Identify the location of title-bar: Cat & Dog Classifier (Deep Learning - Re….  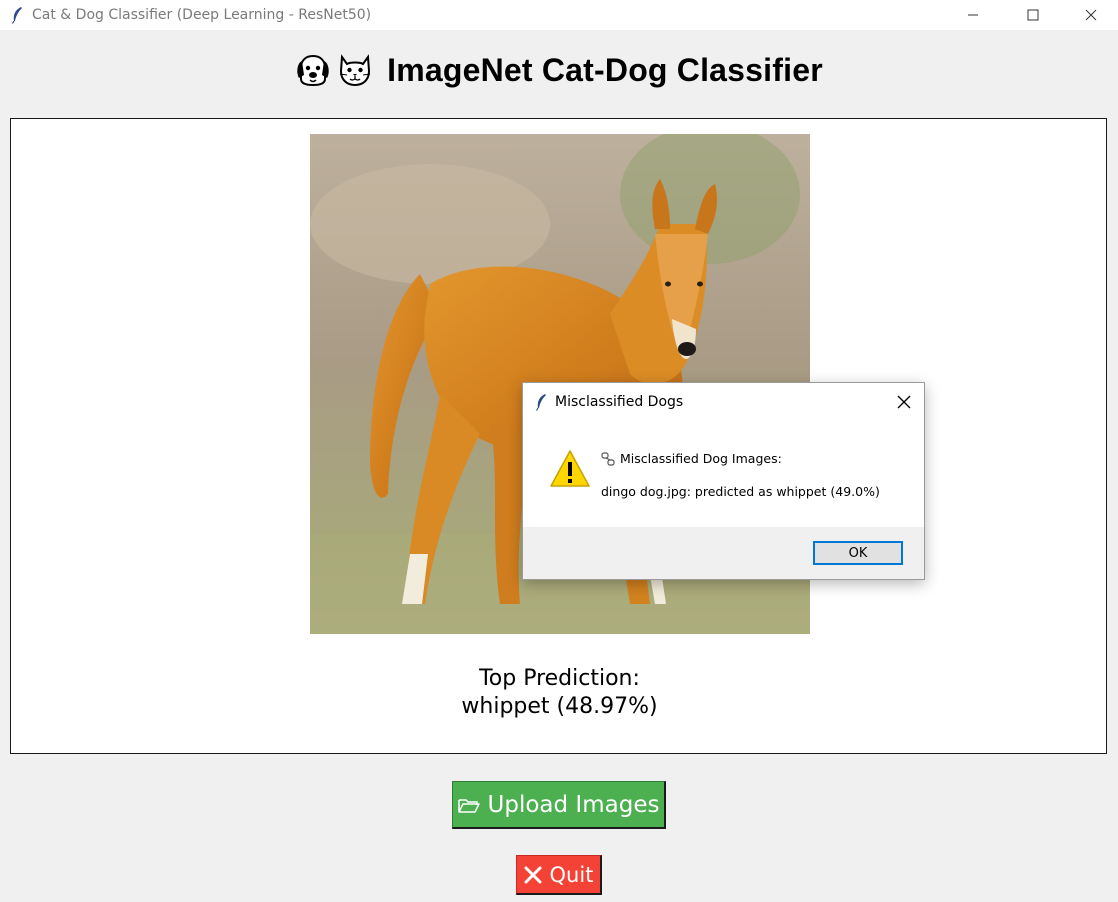
(559, 15).